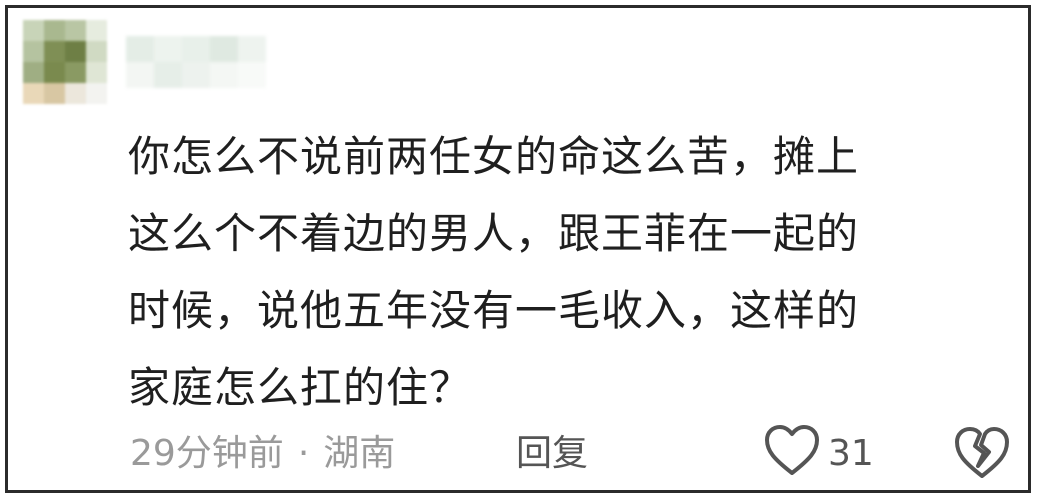 The height and width of the screenshot is (501, 1039). I want to click on avatar, so click(65, 62).